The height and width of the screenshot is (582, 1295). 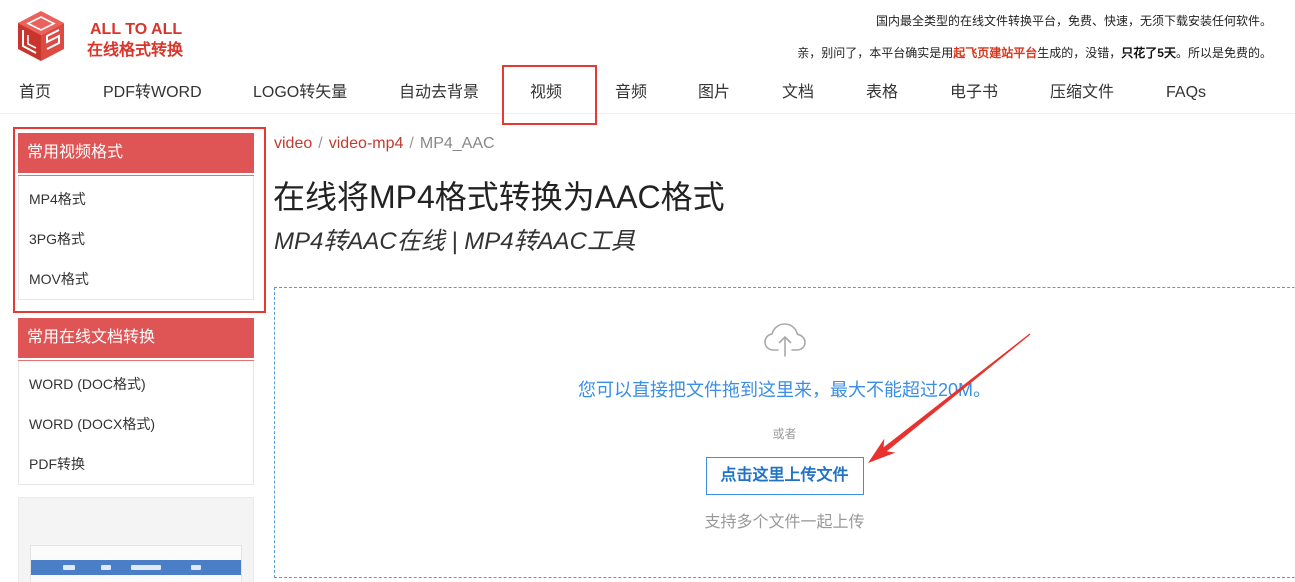 I want to click on promo-thumbnail-image, so click(x=136, y=563).